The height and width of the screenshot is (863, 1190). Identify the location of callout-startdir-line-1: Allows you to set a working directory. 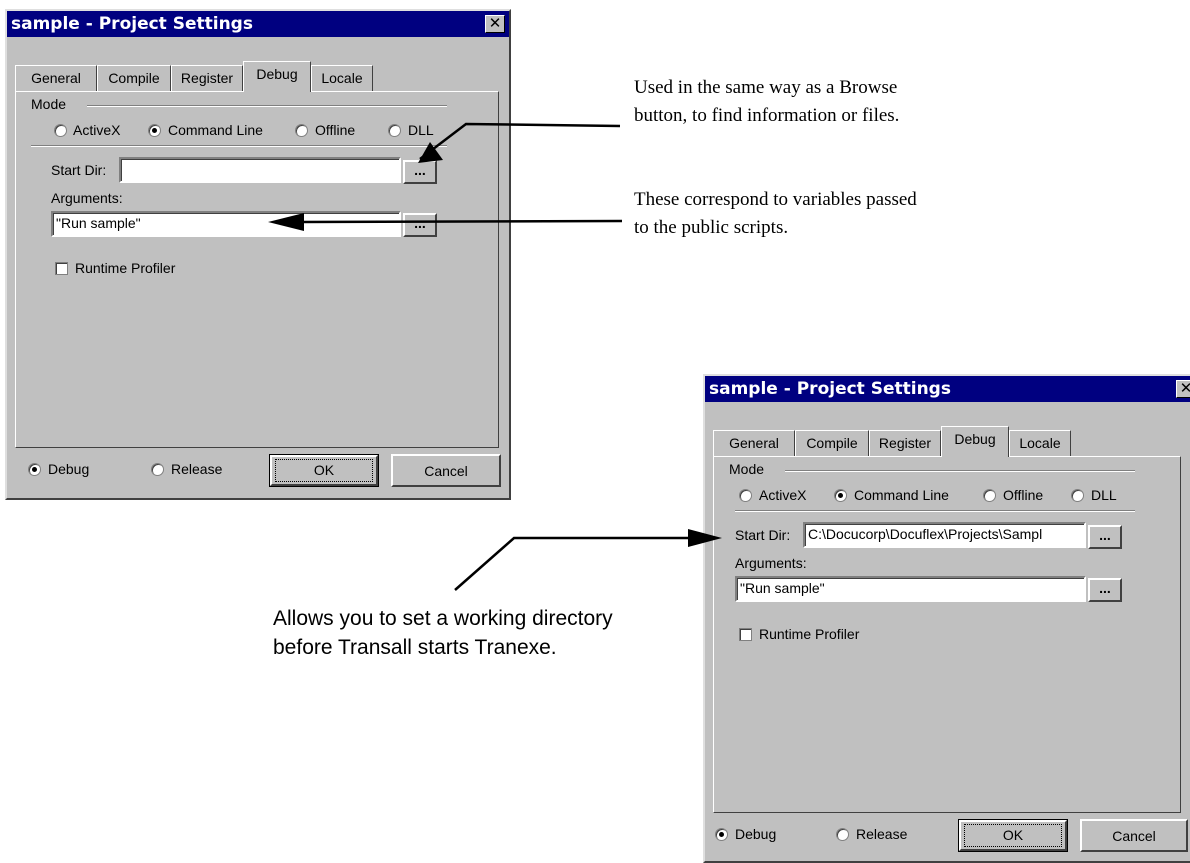
(443, 618).